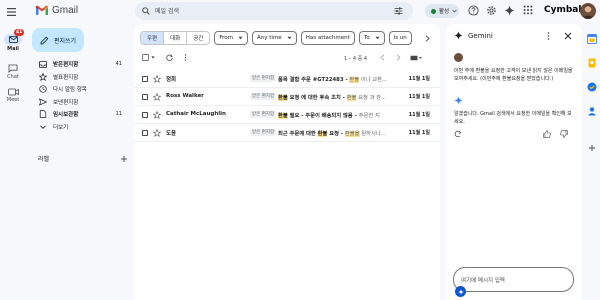  What do you see at coordinates (58, 40) in the screenshot?
I see `compose-button: 편지쓰기` at bounding box center [58, 40].